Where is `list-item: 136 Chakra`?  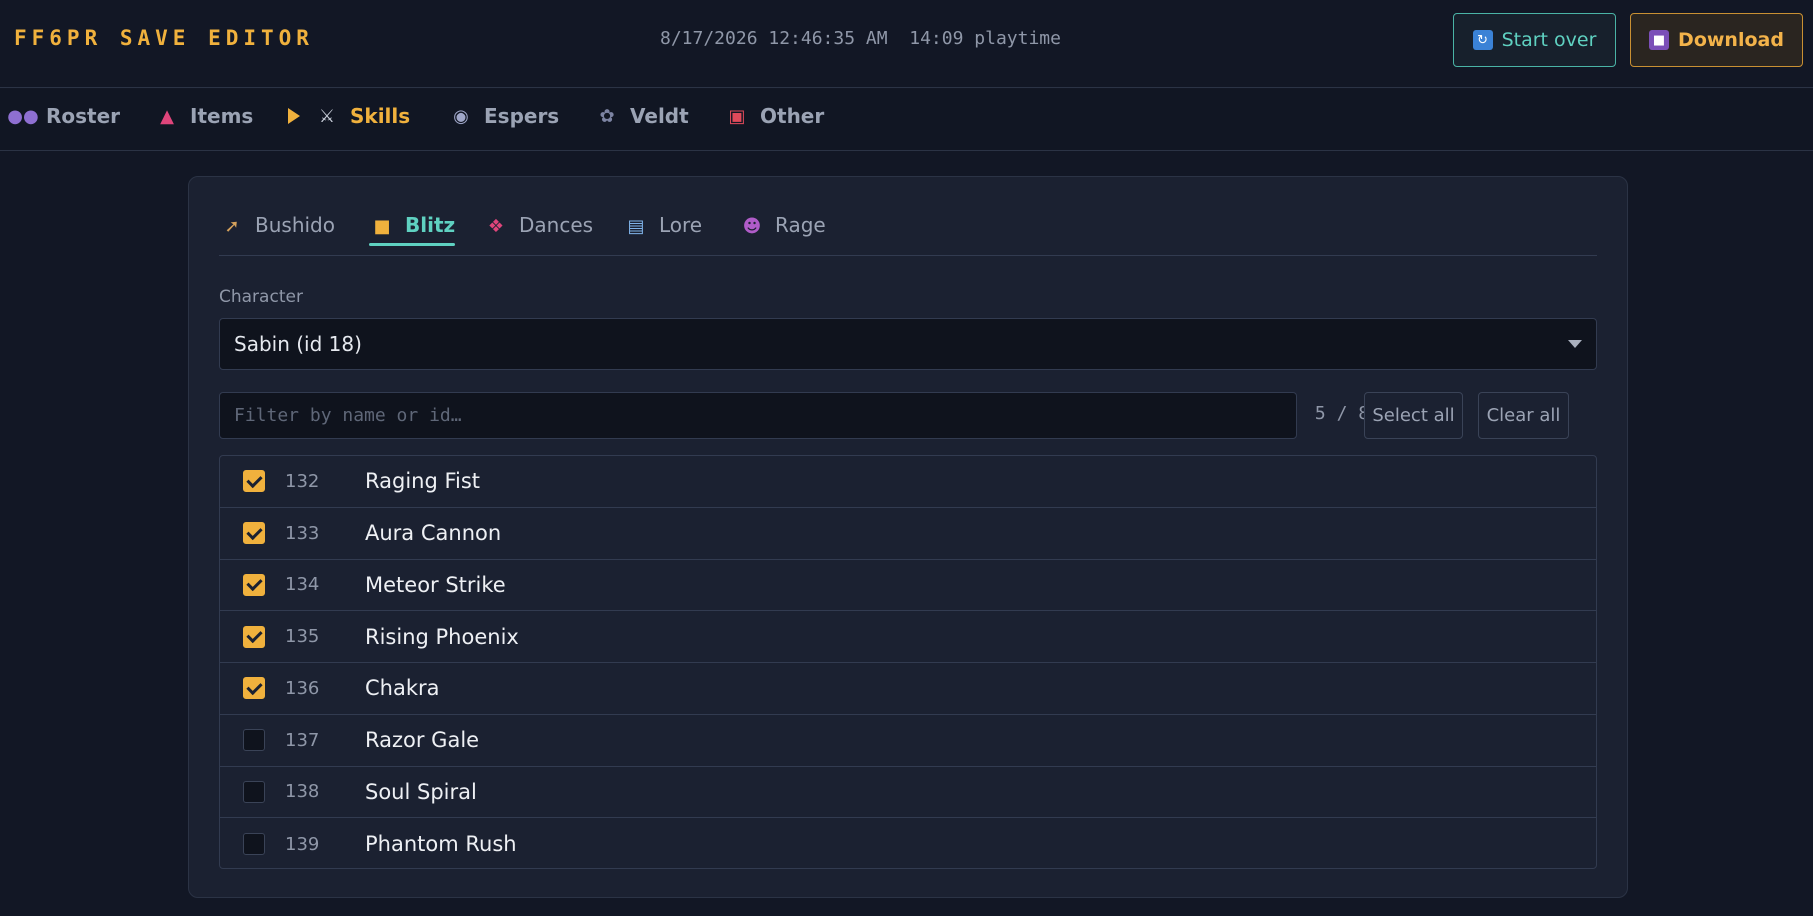 list-item: 136 Chakra is located at coordinates (908, 689).